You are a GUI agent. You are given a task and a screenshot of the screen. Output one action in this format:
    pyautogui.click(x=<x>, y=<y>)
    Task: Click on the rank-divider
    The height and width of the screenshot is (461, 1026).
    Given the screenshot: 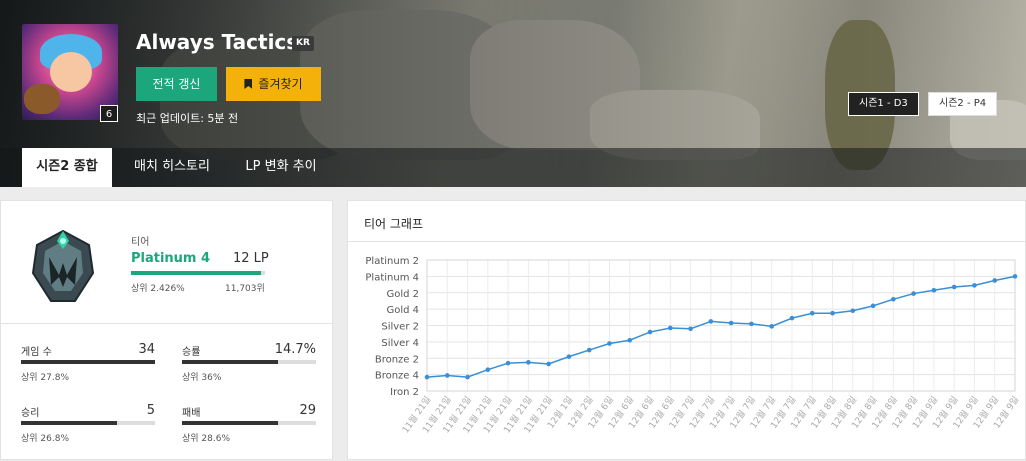 What is the action you would take?
    pyautogui.click(x=166, y=323)
    